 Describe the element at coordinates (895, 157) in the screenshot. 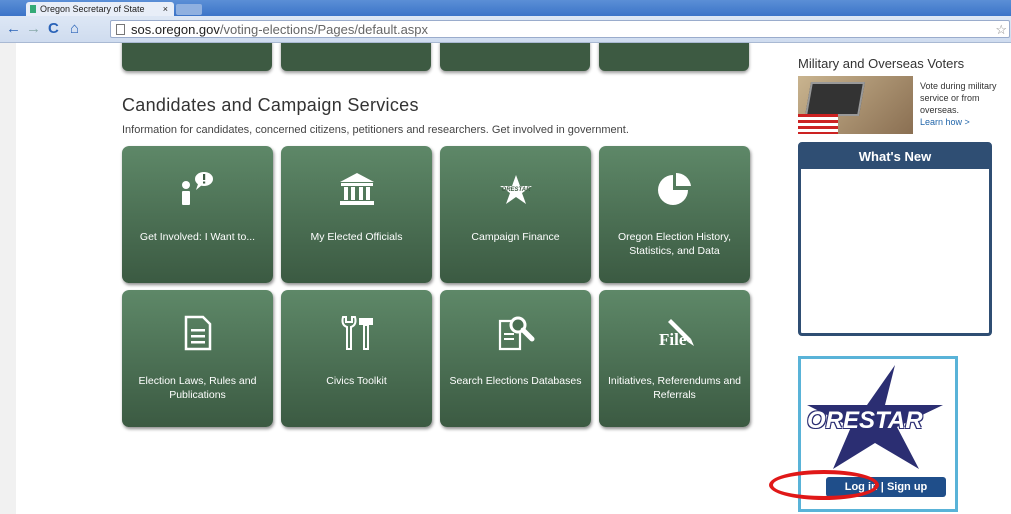

I see `whats-new-header: What's New` at that location.